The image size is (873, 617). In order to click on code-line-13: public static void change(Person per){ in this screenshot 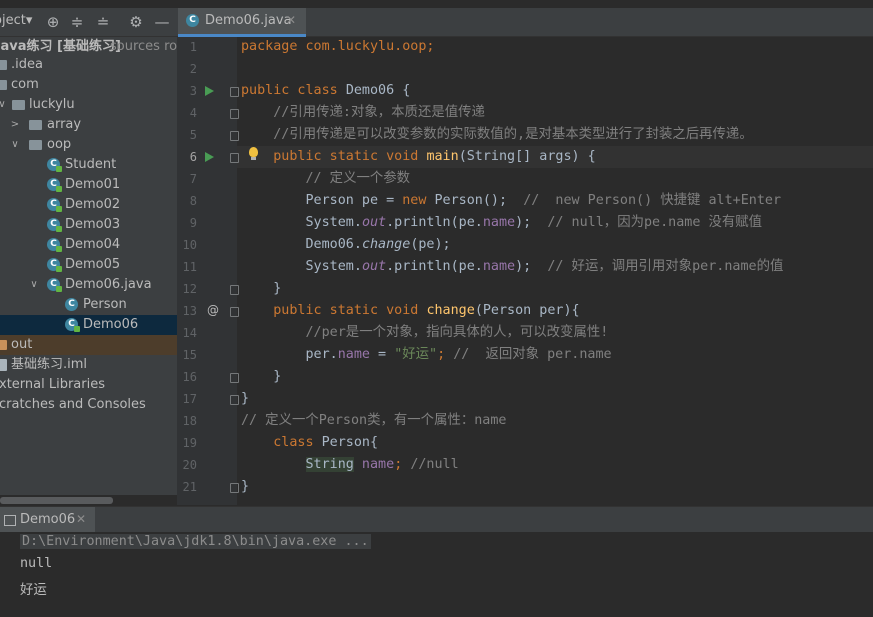, I will do `click(410, 310)`.